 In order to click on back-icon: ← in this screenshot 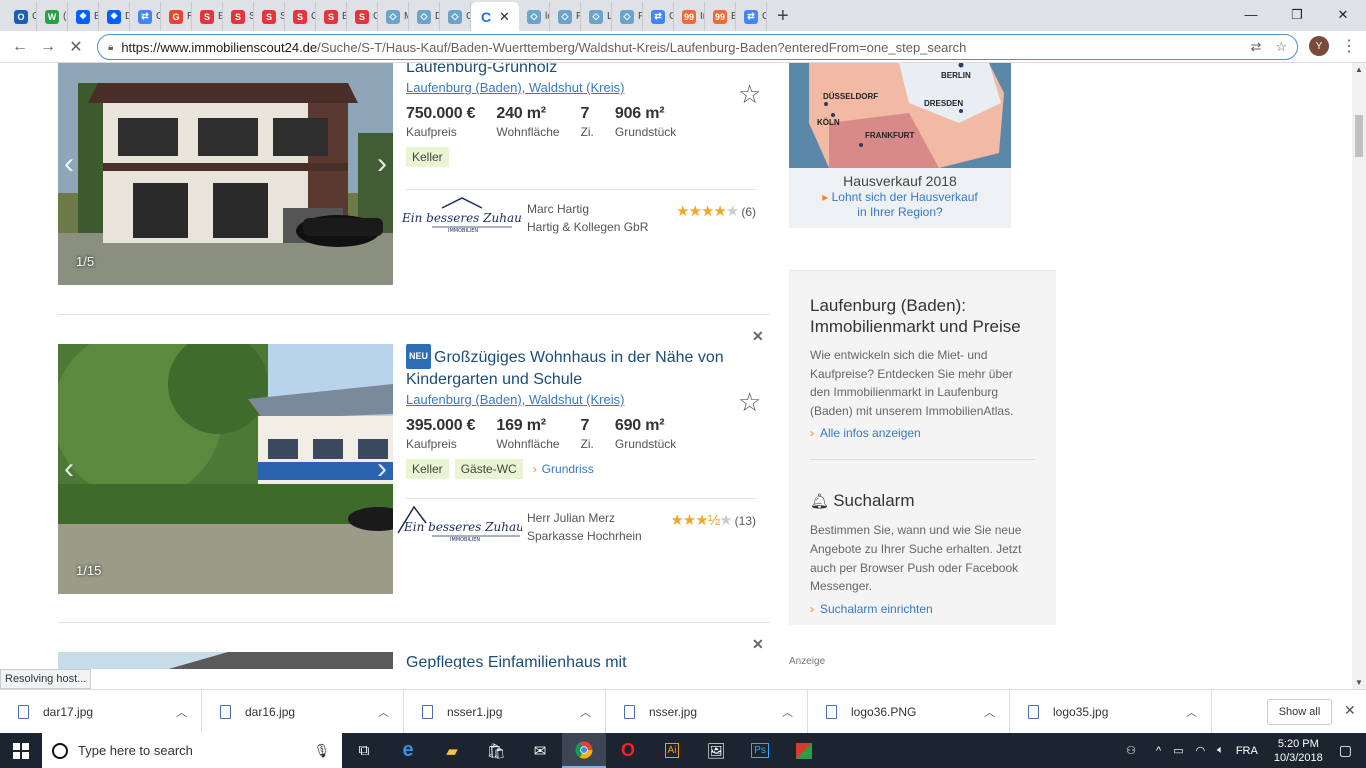, I will do `click(20, 47)`.